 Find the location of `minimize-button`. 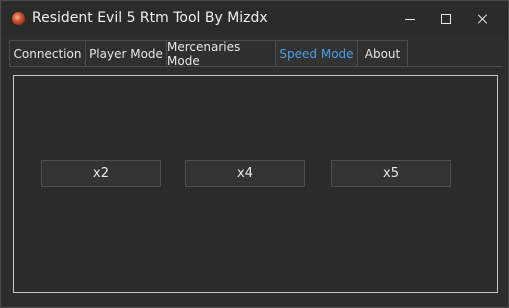

minimize-button is located at coordinates (410, 19).